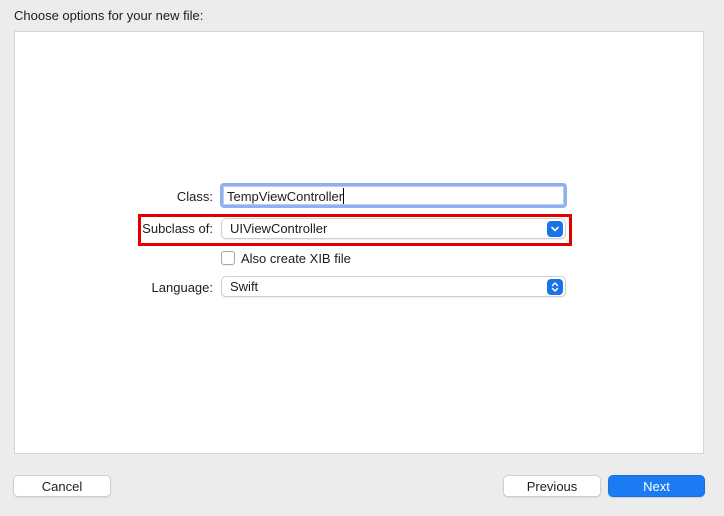  What do you see at coordinates (285, 196) in the screenshot?
I see `class-name-value: TempViewController` at bounding box center [285, 196].